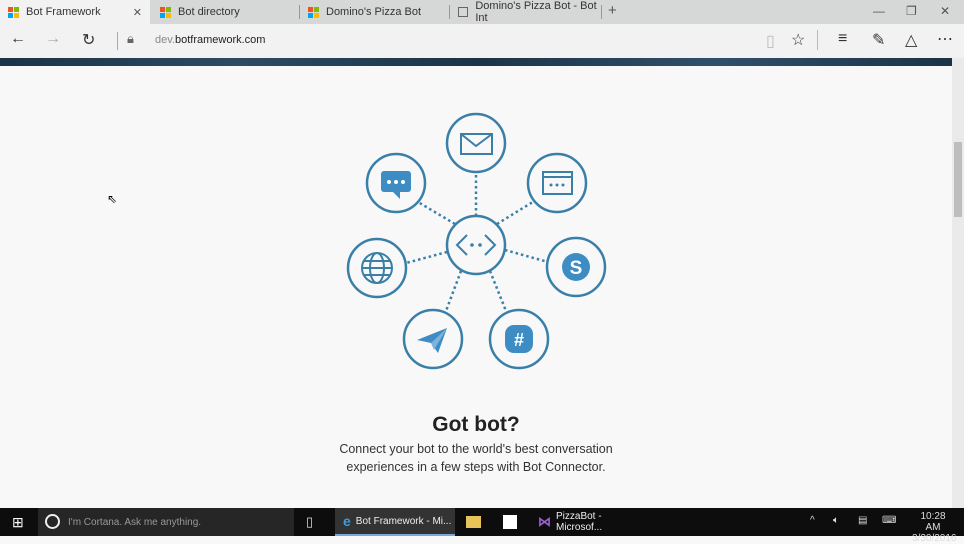 The image size is (964, 544). I want to click on cortana-icon, so click(52, 521).